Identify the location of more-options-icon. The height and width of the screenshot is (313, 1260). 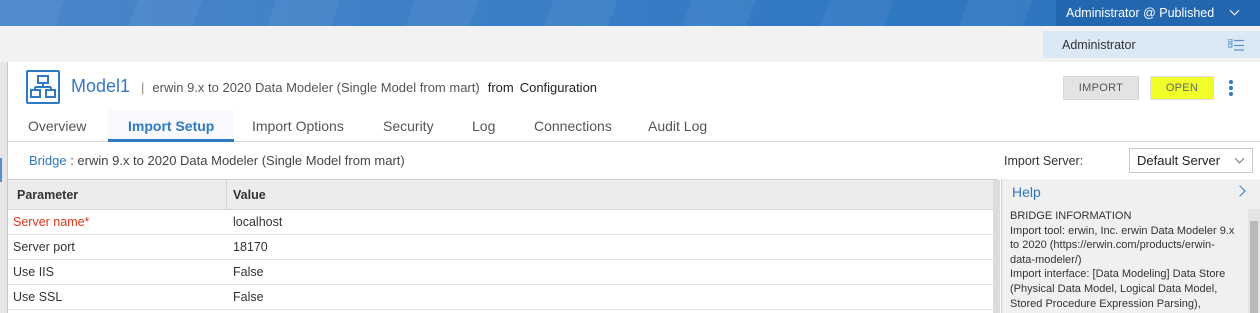
(1231, 88).